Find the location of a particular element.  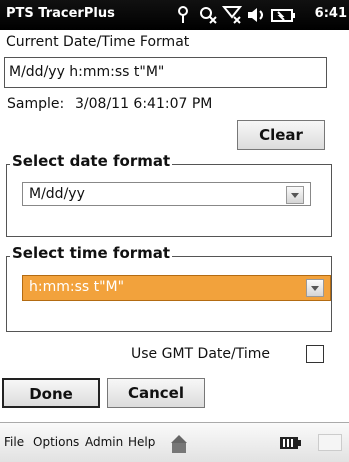

date-format-legend: Select date format is located at coordinates (91, 161).